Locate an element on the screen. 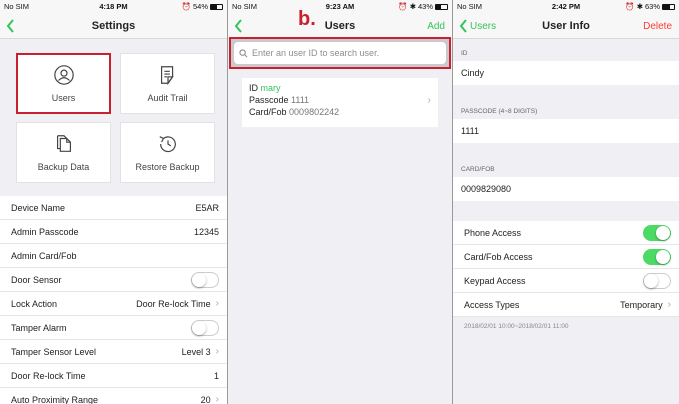 This screenshot has width=679, height=404. card-fob-access-row: Card/Fob Access is located at coordinates (566, 257).